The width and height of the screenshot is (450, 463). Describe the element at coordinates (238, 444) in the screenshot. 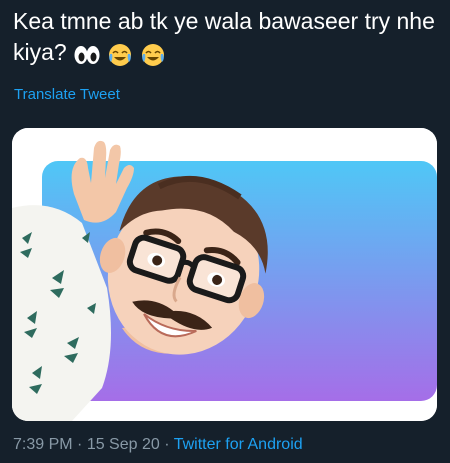

I see `tweet-source-link: Twitter for Android` at that location.